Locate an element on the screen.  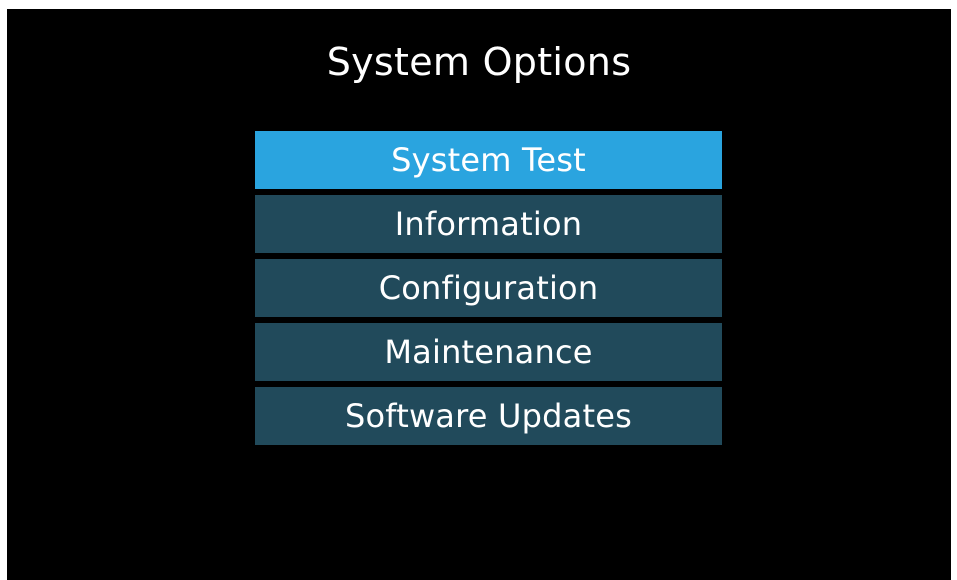
menu-item-information: Information is located at coordinates (488, 224).